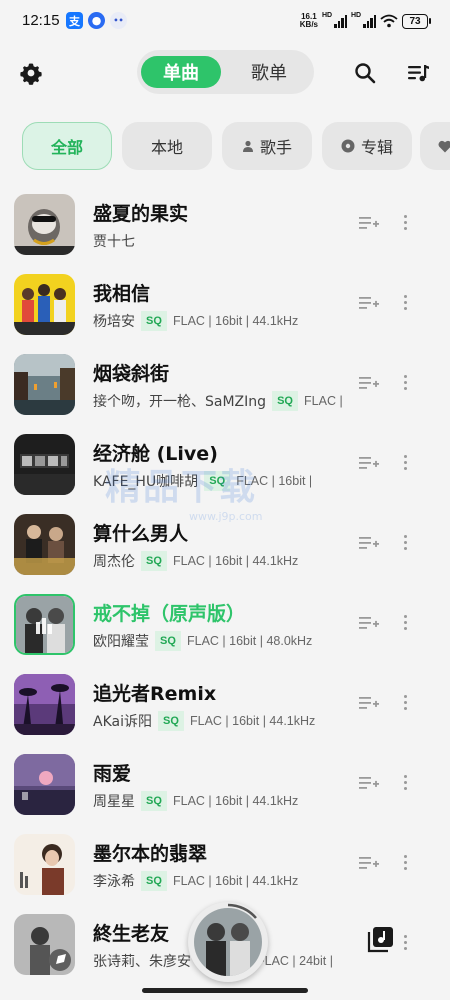  What do you see at coordinates (365, 73) in the screenshot?
I see `search-icon` at bounding box center [365, 73].